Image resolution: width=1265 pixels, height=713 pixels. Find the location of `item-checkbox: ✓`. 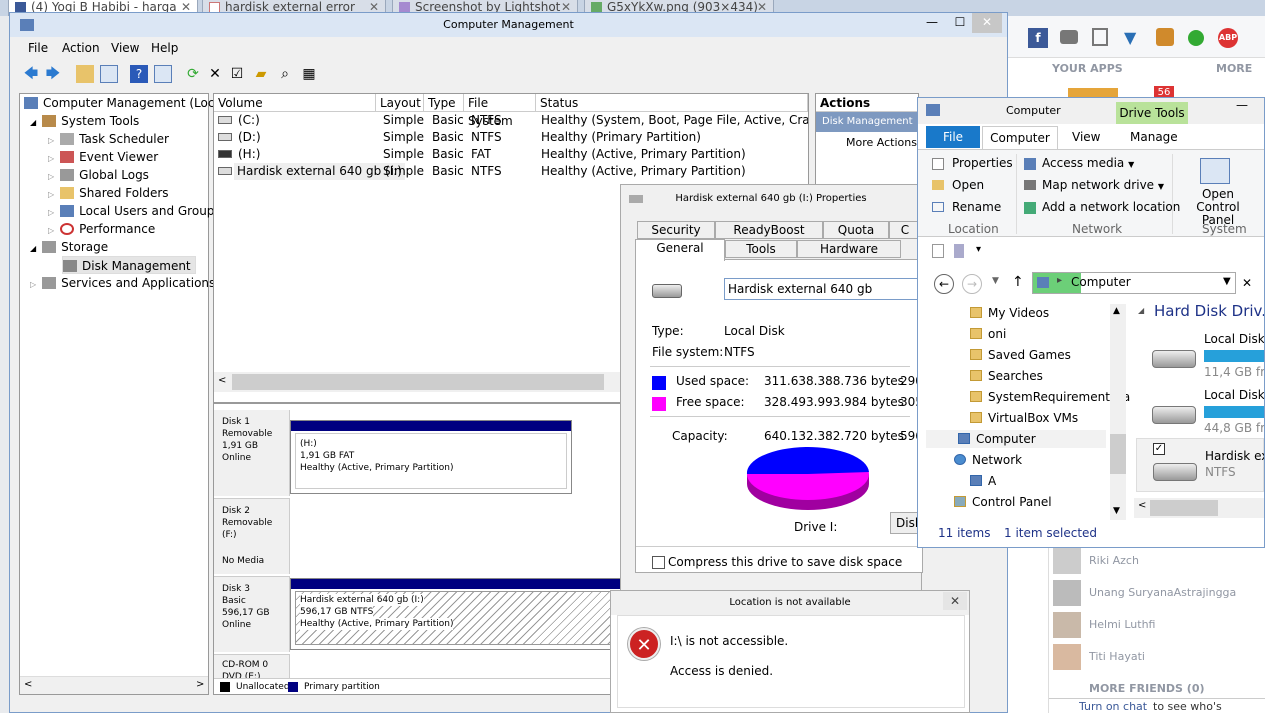

item-checkbox: ✓ is located at coordinates (1159, 449).